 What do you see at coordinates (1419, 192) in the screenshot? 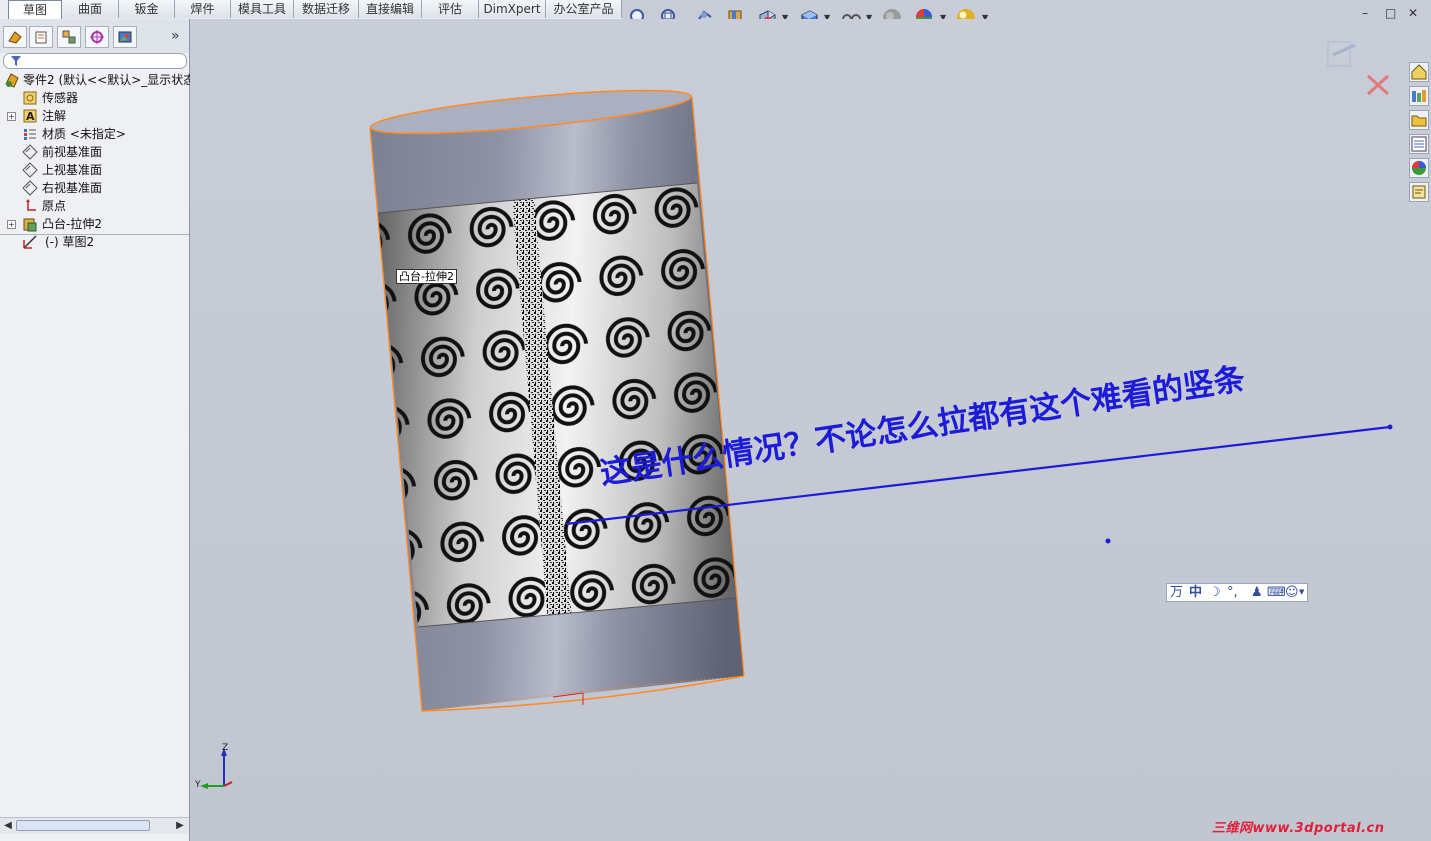
I see `custom-properties-icon` at bounding box center [1419, 192].